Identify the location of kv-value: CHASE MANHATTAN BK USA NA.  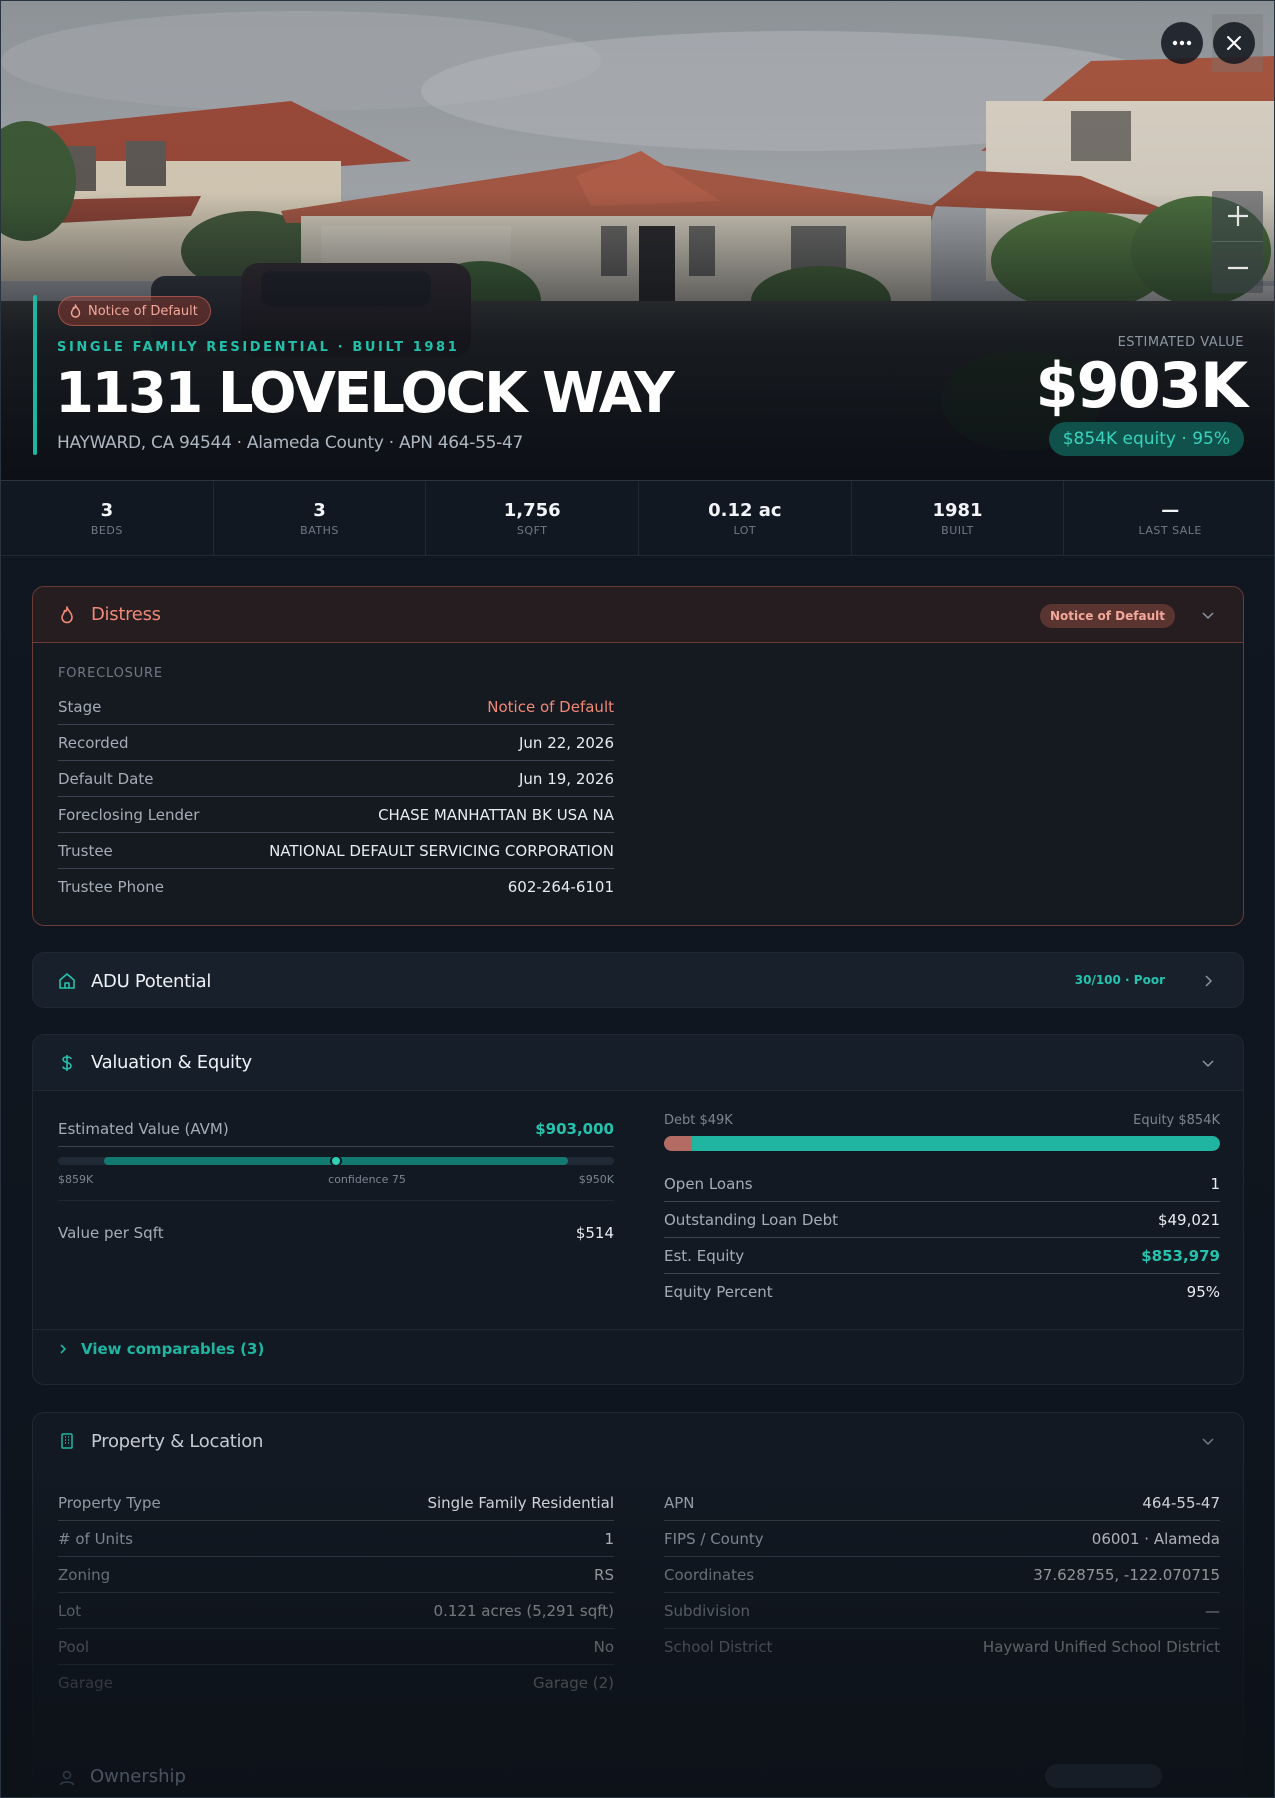
(496, 814).